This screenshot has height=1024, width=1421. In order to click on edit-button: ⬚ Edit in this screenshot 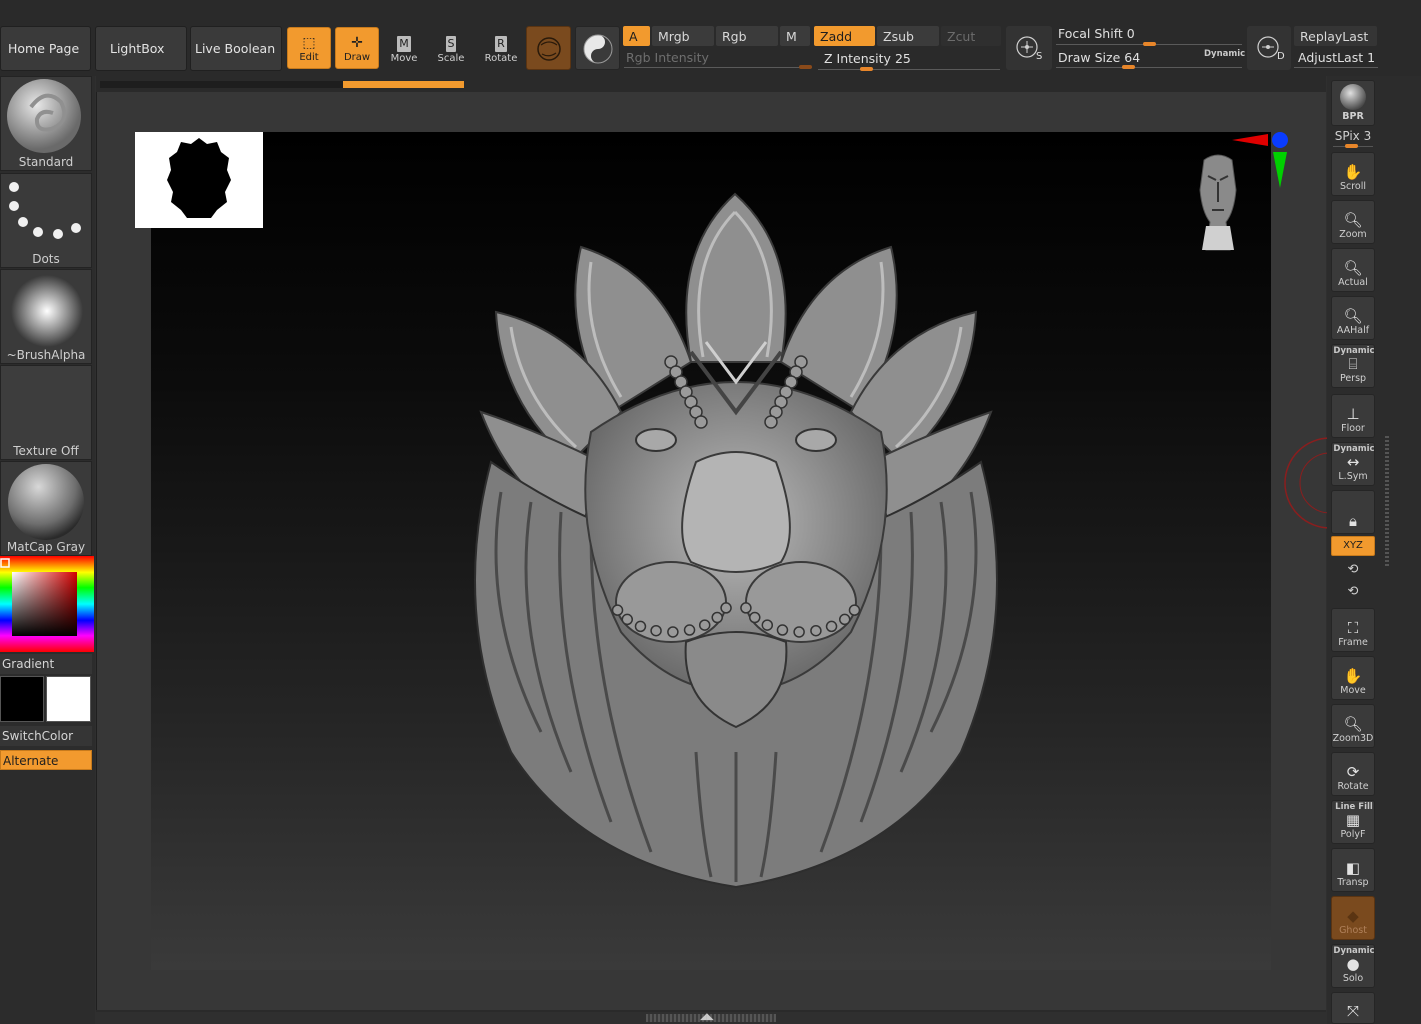, I will do `click(309, 48)`.